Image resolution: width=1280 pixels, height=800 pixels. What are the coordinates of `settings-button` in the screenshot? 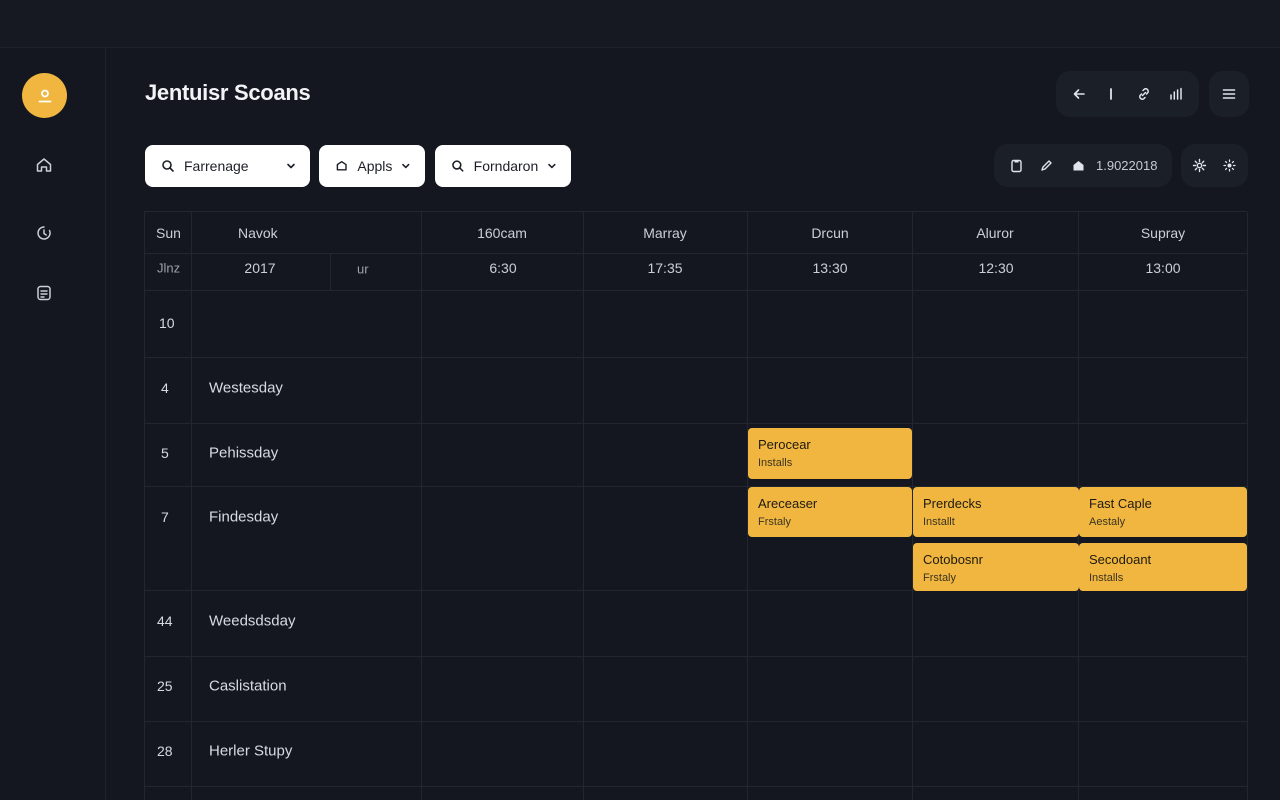 It's located at (1200, 166).